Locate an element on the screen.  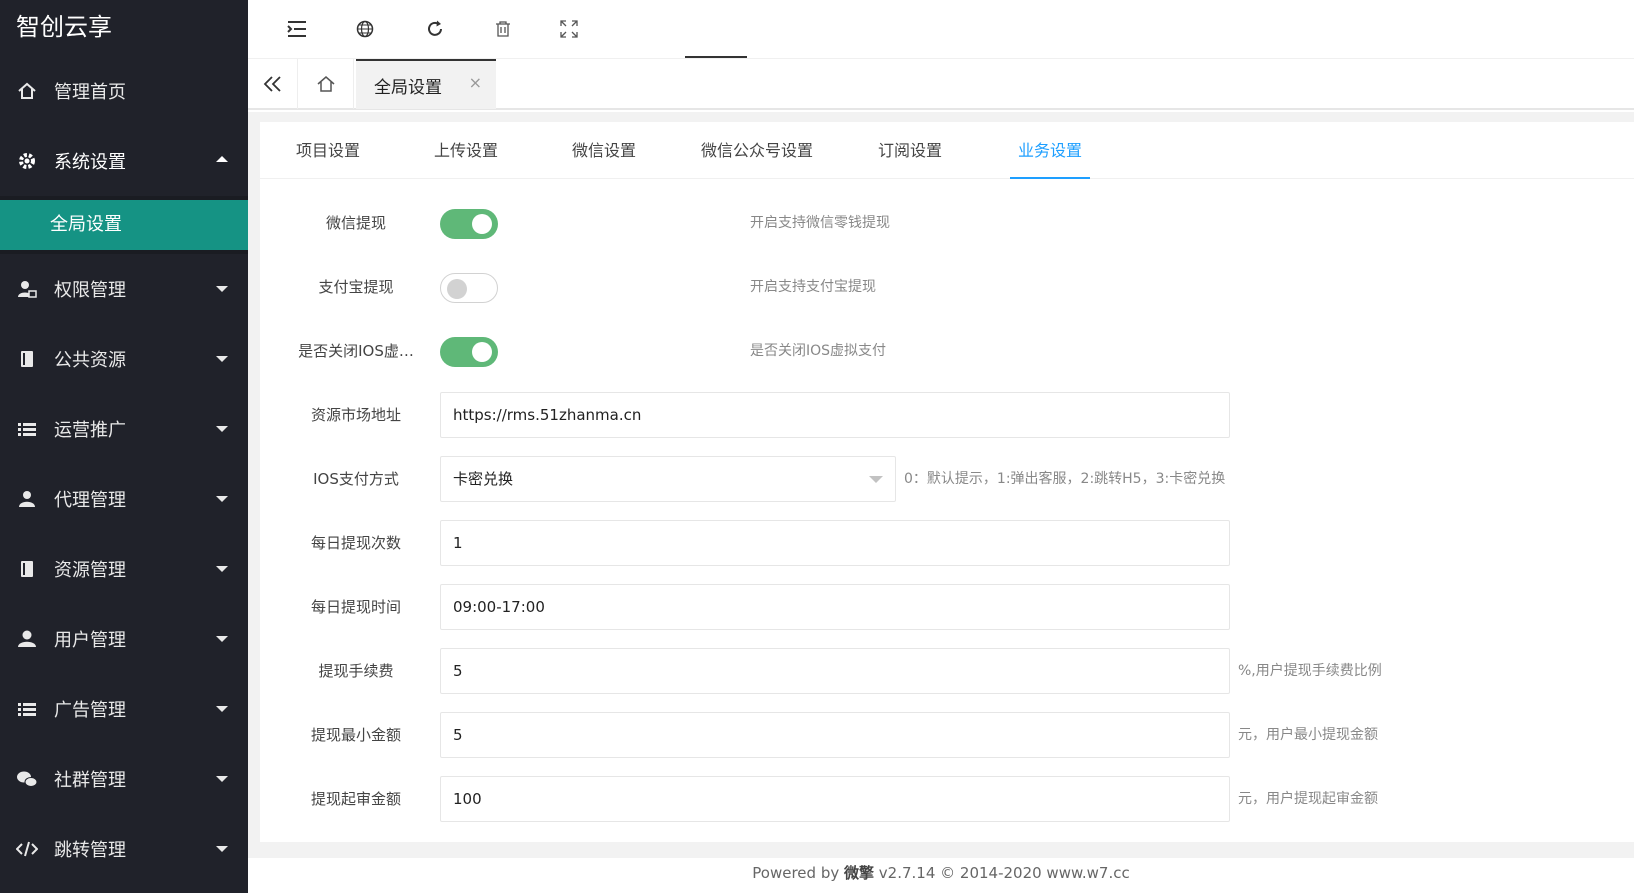
footer-suffix: v2.7.14 © 2014-2020 www.w7.cc is located at coordinates (1002, 873).